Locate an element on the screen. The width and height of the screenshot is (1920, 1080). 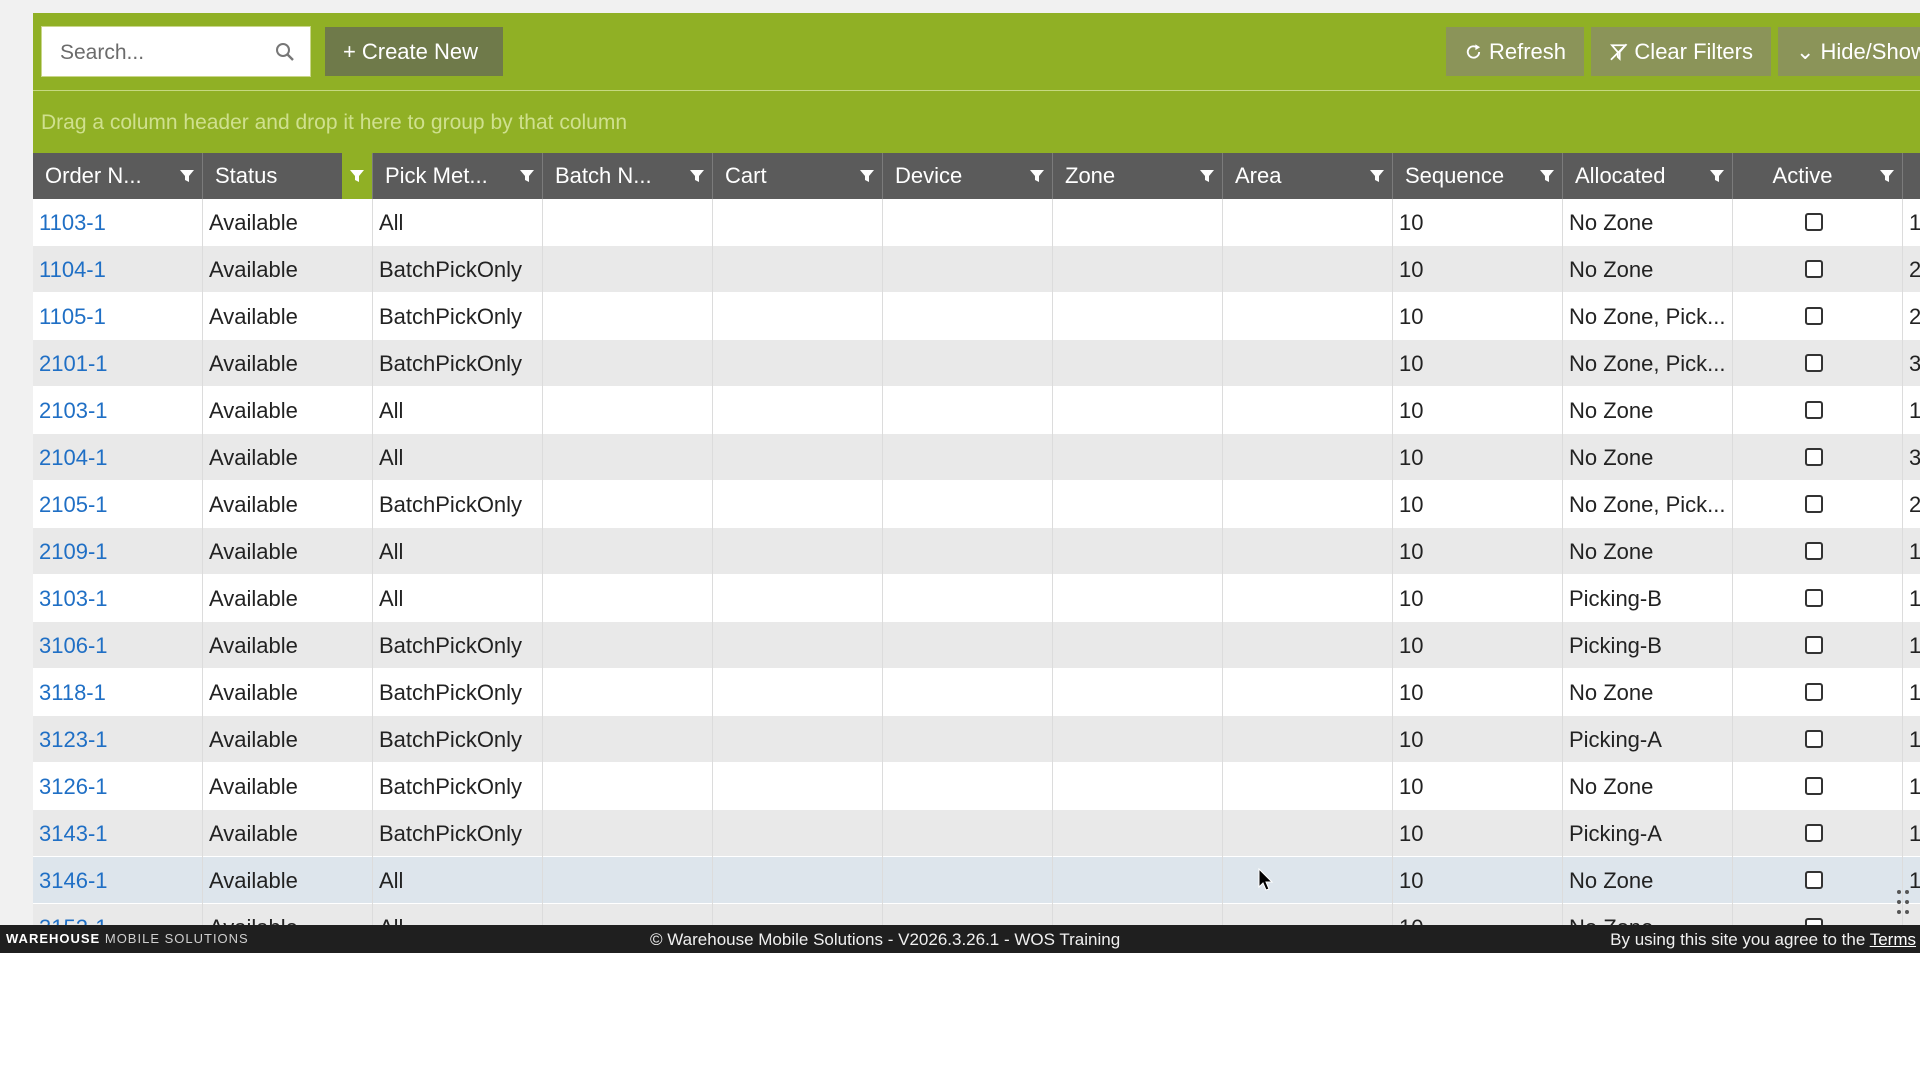
cell-order: 2104-1 is located at coordinates (118, 457).